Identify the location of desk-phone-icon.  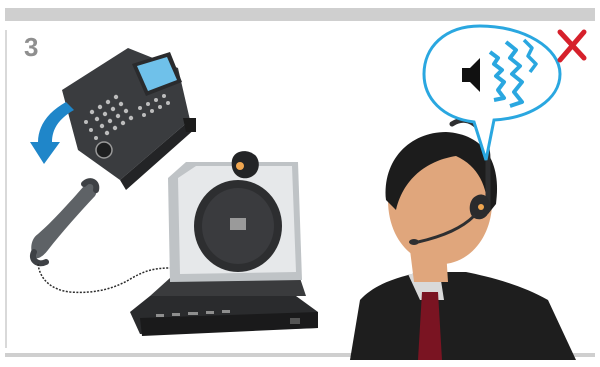
(129, 119).